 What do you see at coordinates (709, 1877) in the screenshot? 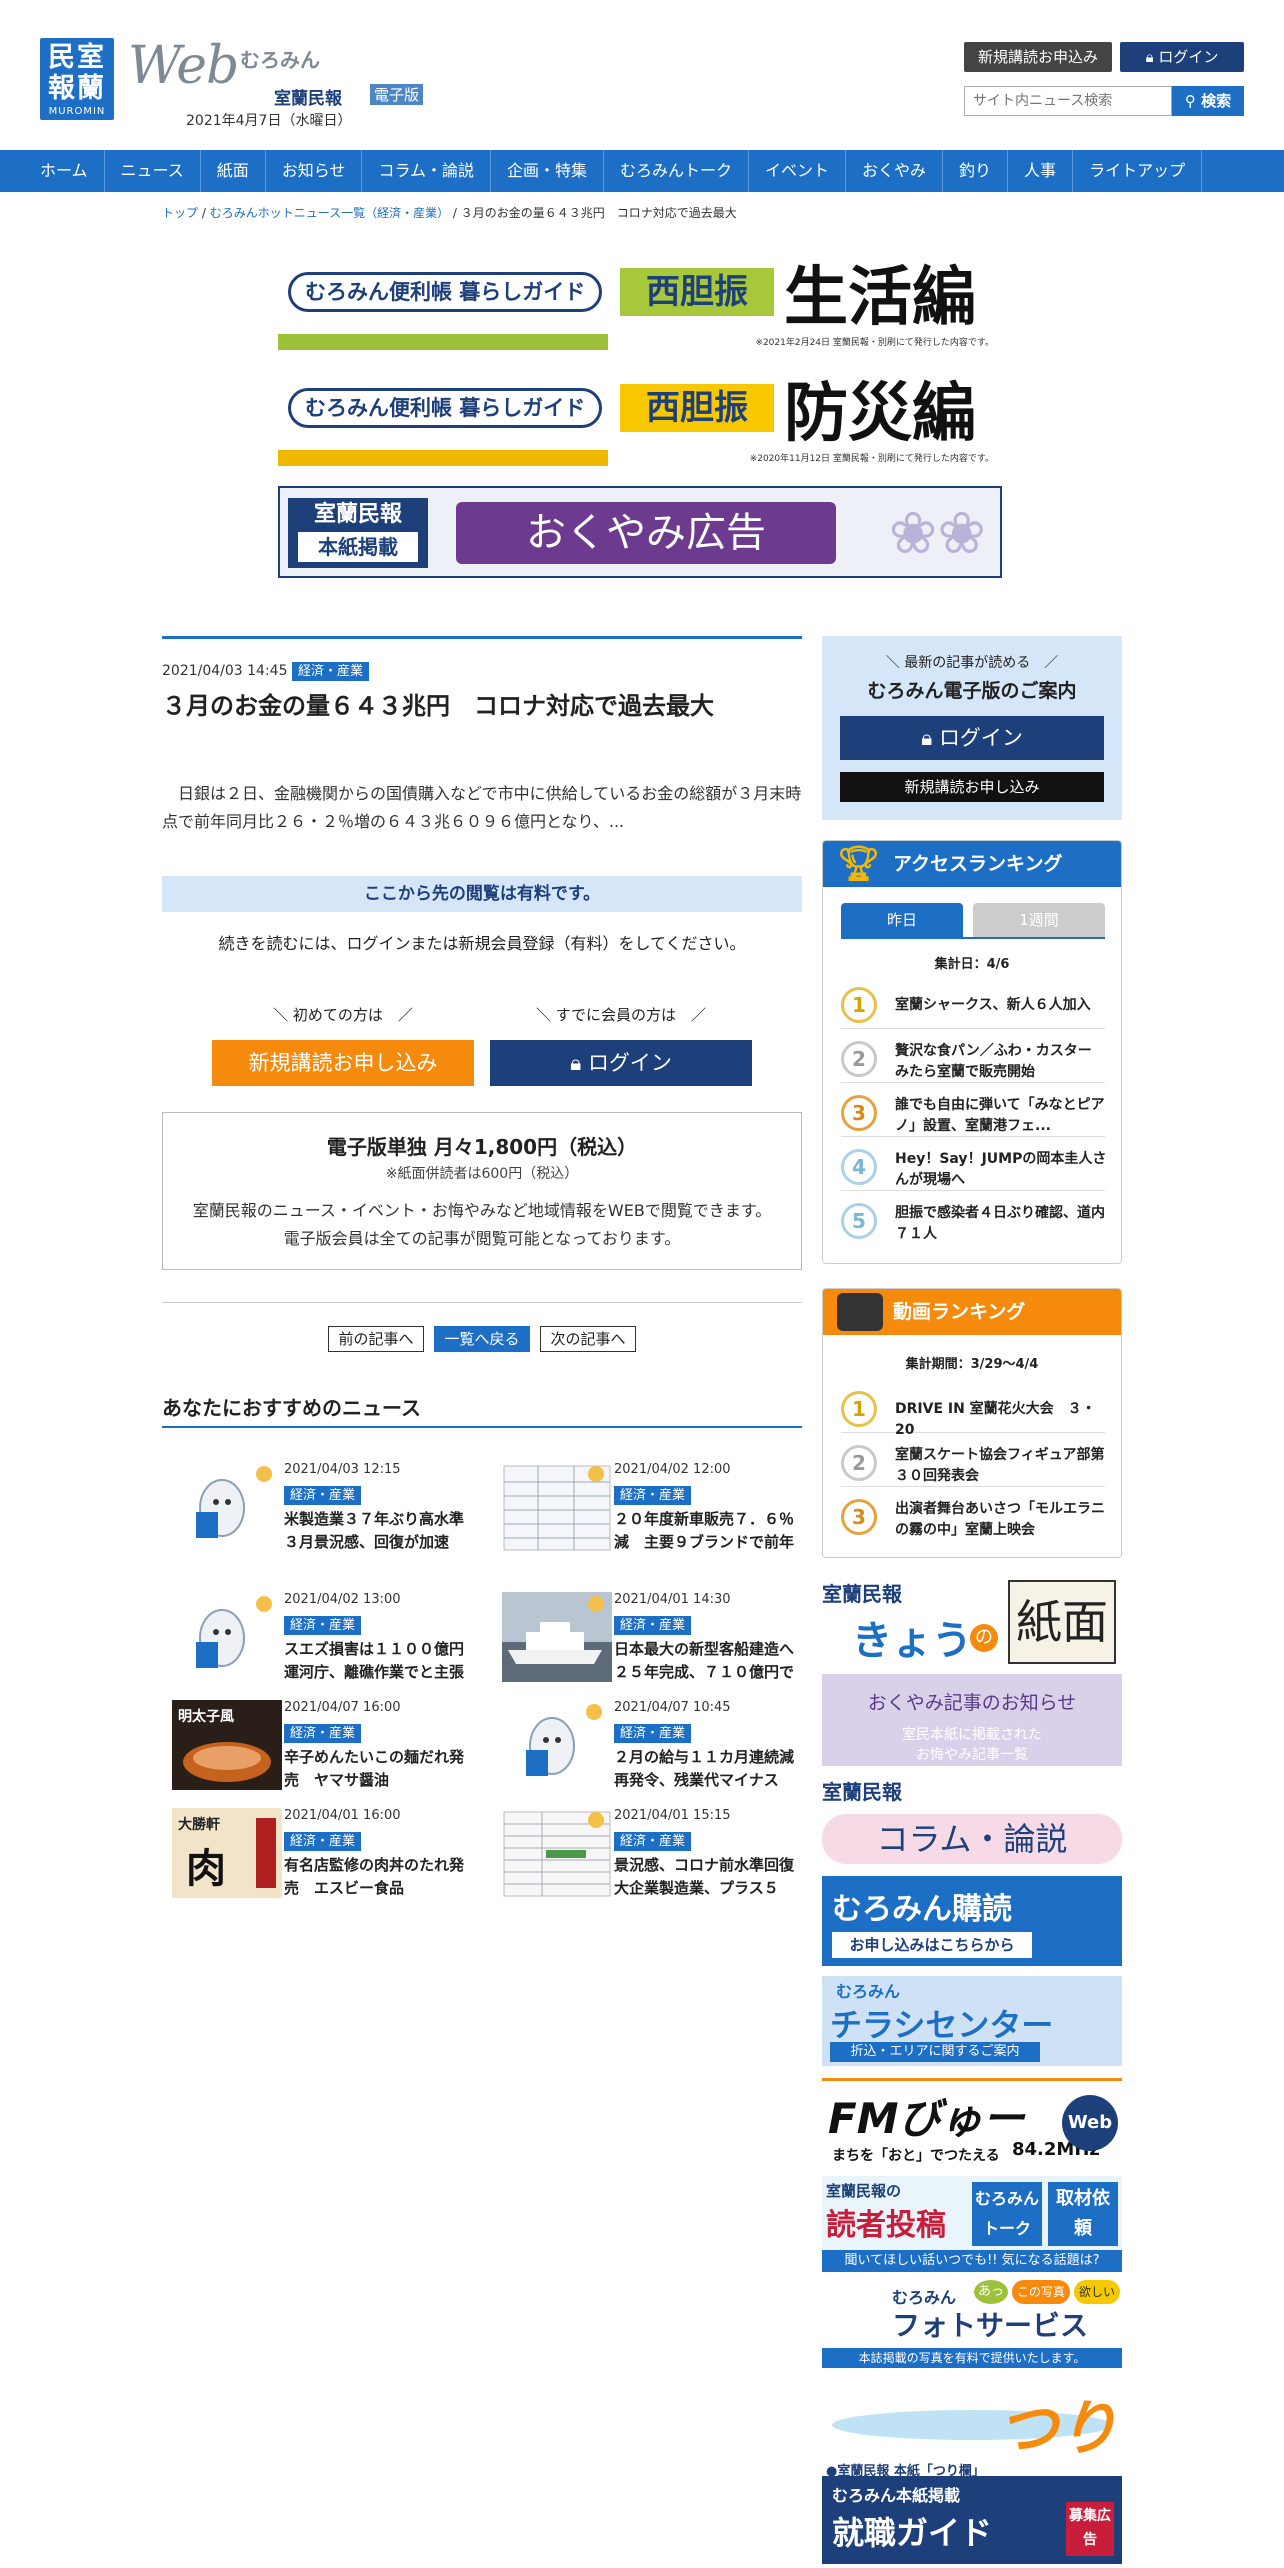
I see `news-title: 景況感、コロナ前水準回復 大企業製造業、プラス５` at bounding box center [709, 1877].